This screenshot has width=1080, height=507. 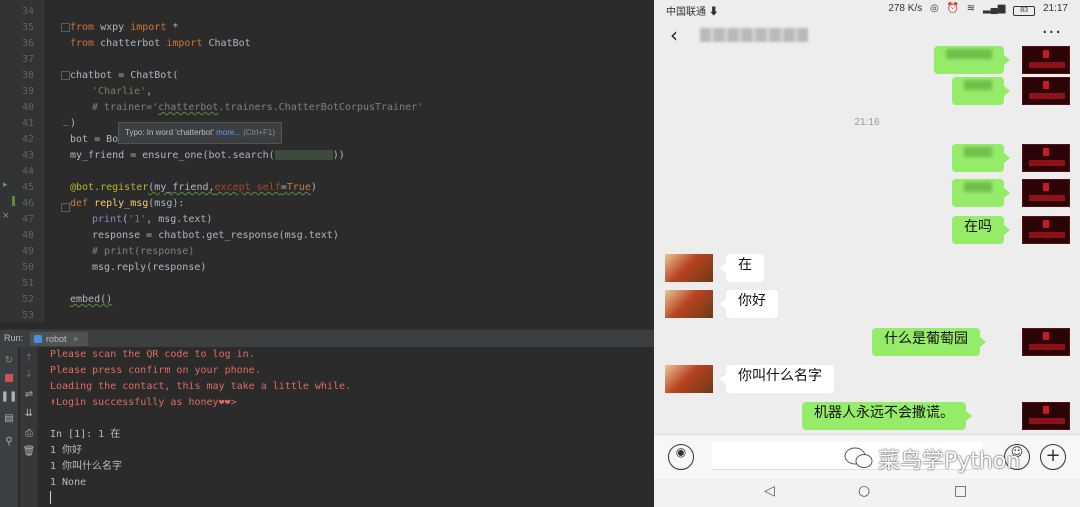 I want to click on line-number: 41, so click(x=27, y=123).